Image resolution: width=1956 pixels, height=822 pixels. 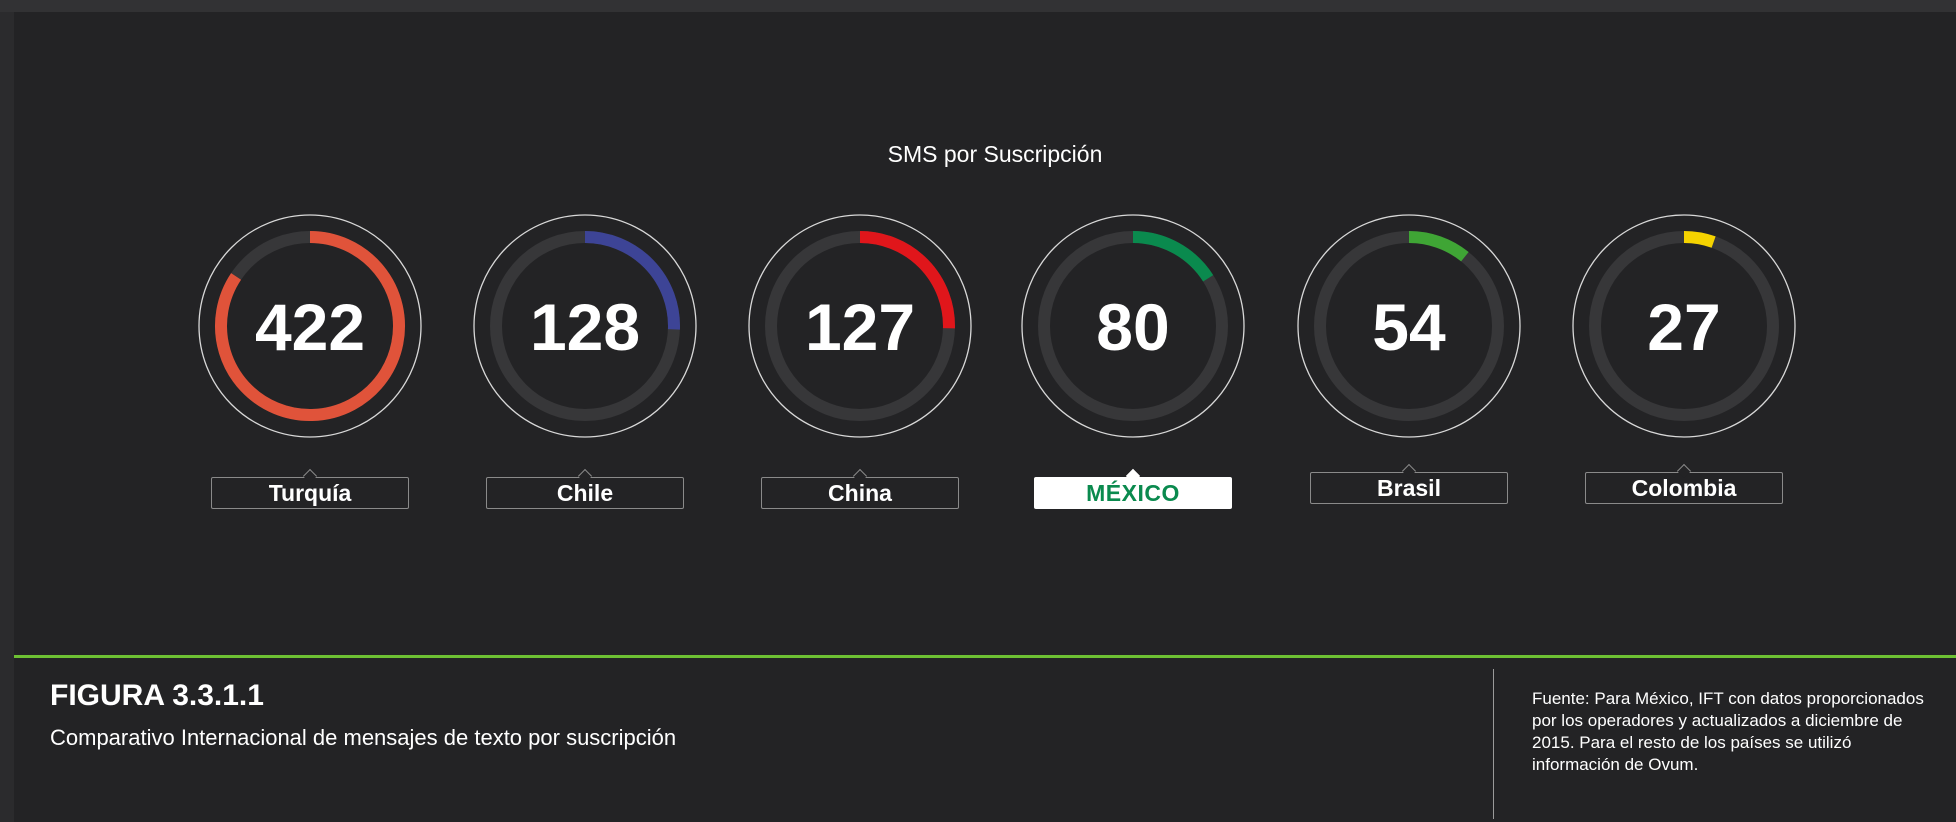 I want to click on gauge-value-label: 27, so click(x=1683, y=327).